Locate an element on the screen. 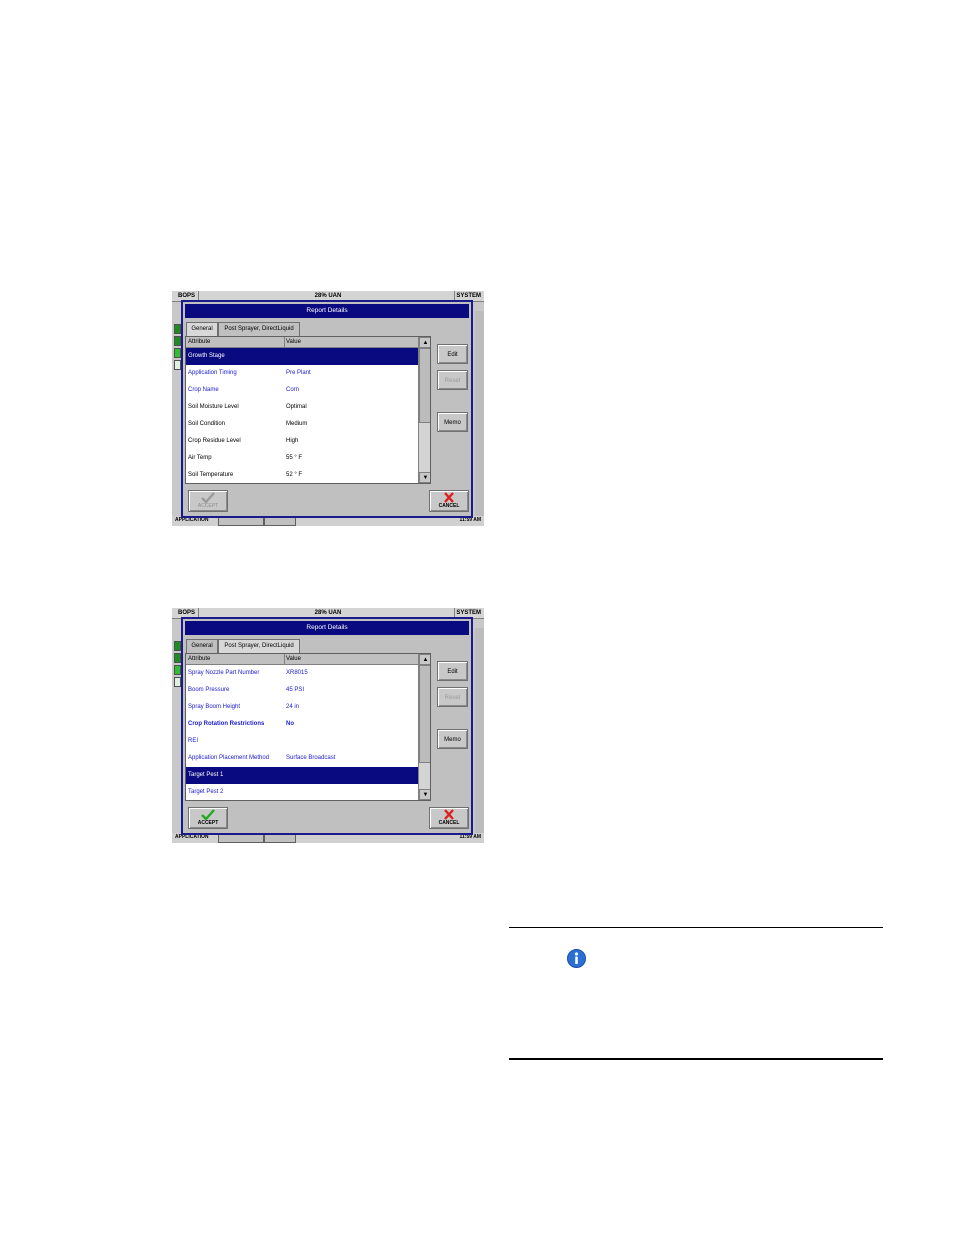 This screenshot has height=1235, width=954. list-row: REI is located at coordinates (302, 741).